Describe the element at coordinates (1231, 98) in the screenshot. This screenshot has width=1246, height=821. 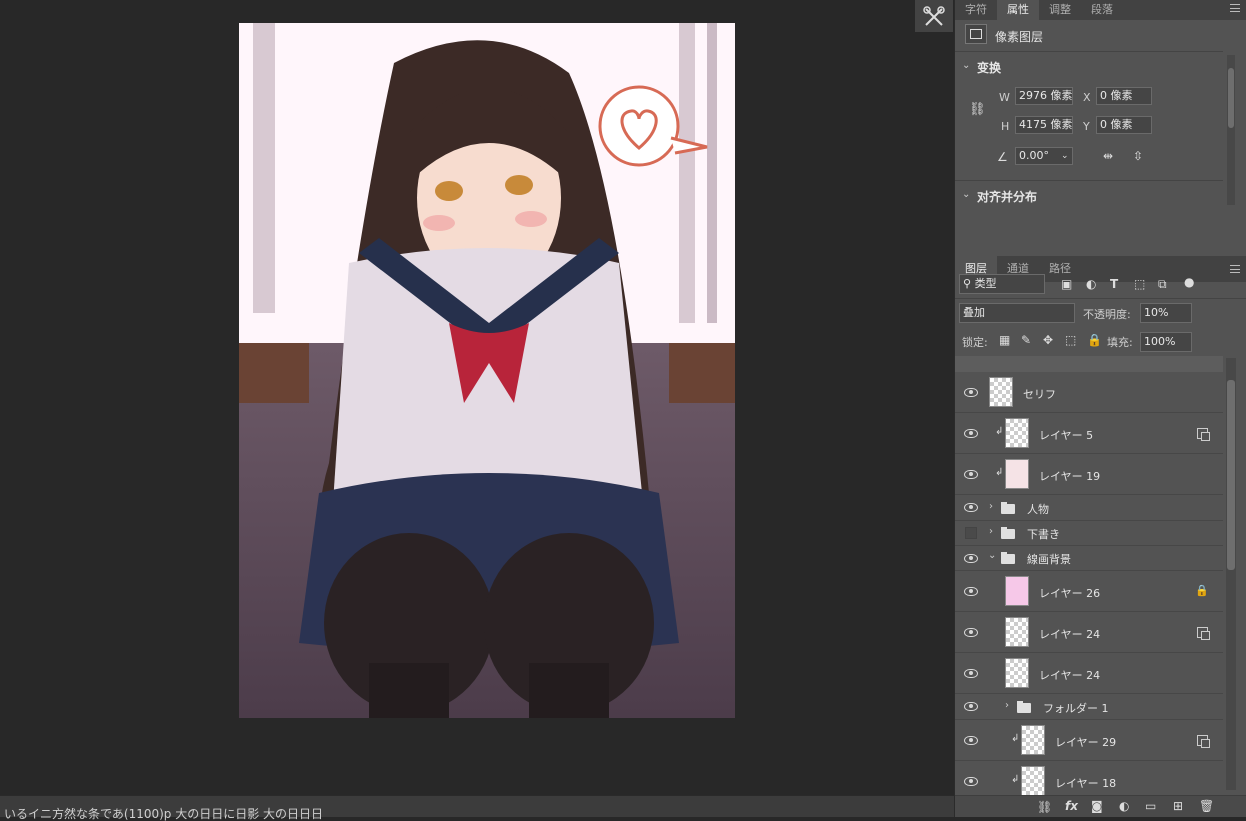
I see `properties-scroll-thumb` at that location.